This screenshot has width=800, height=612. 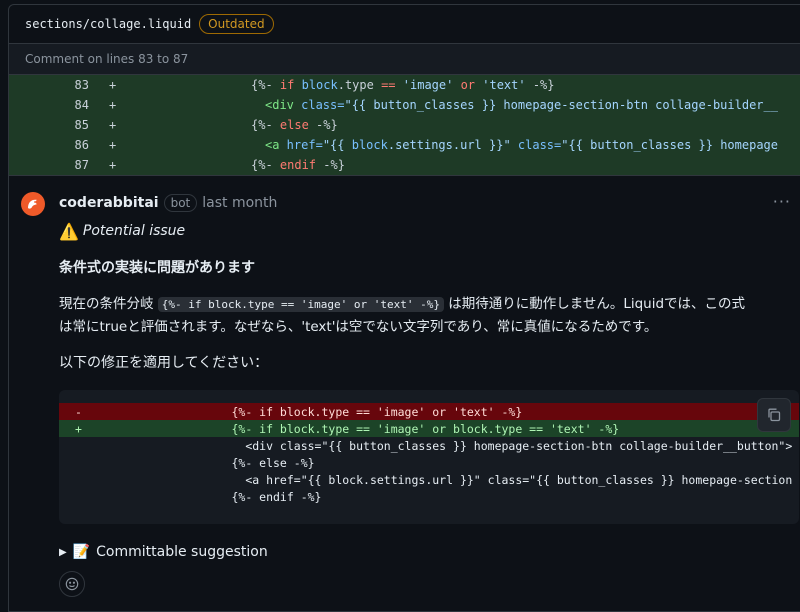 I want to click on copy-icon, so click(x=774, y=415).